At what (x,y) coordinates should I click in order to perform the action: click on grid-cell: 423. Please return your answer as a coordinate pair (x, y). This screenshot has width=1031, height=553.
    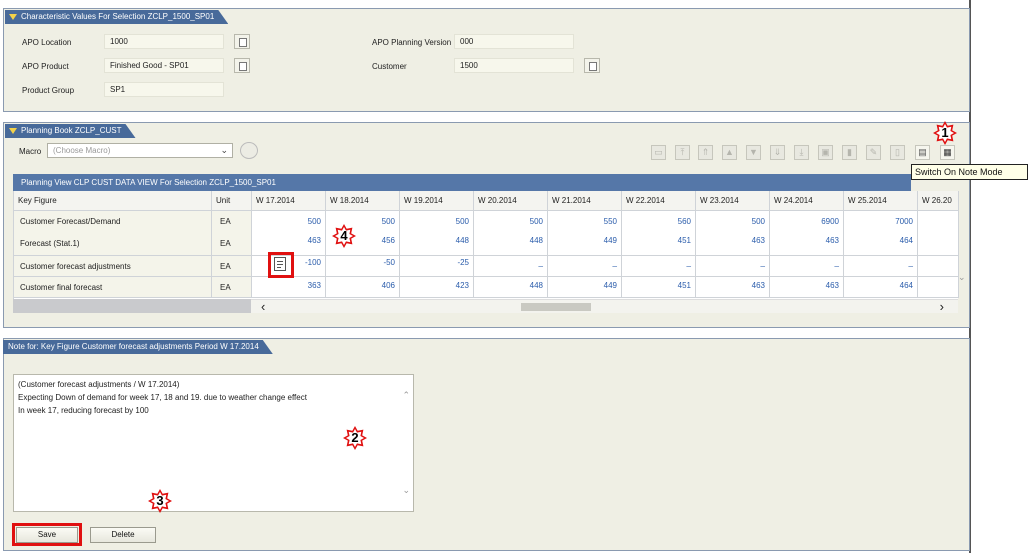
    Looking at the image, I should click on (437, 287).